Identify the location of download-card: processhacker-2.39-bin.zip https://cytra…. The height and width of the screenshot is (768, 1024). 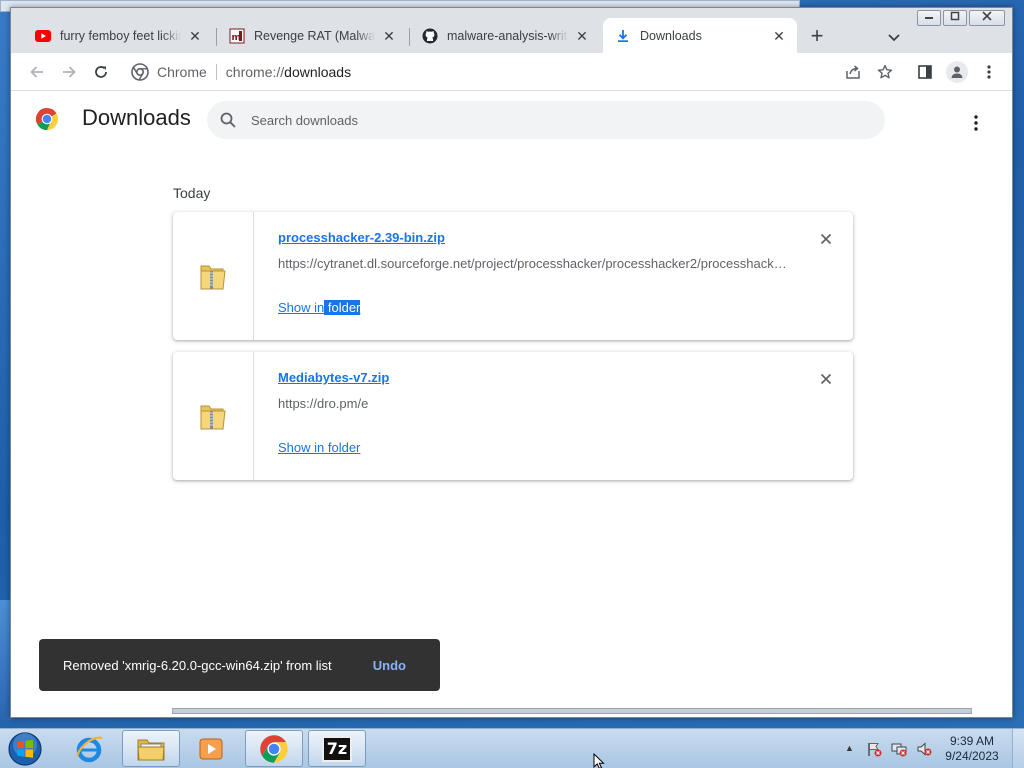
(513, 276).